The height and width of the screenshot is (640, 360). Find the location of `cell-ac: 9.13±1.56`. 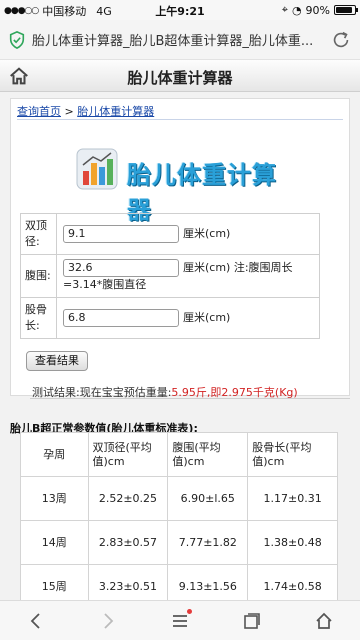

cell-ac: 9.13±1.56 is located at coordinates (208, 582).